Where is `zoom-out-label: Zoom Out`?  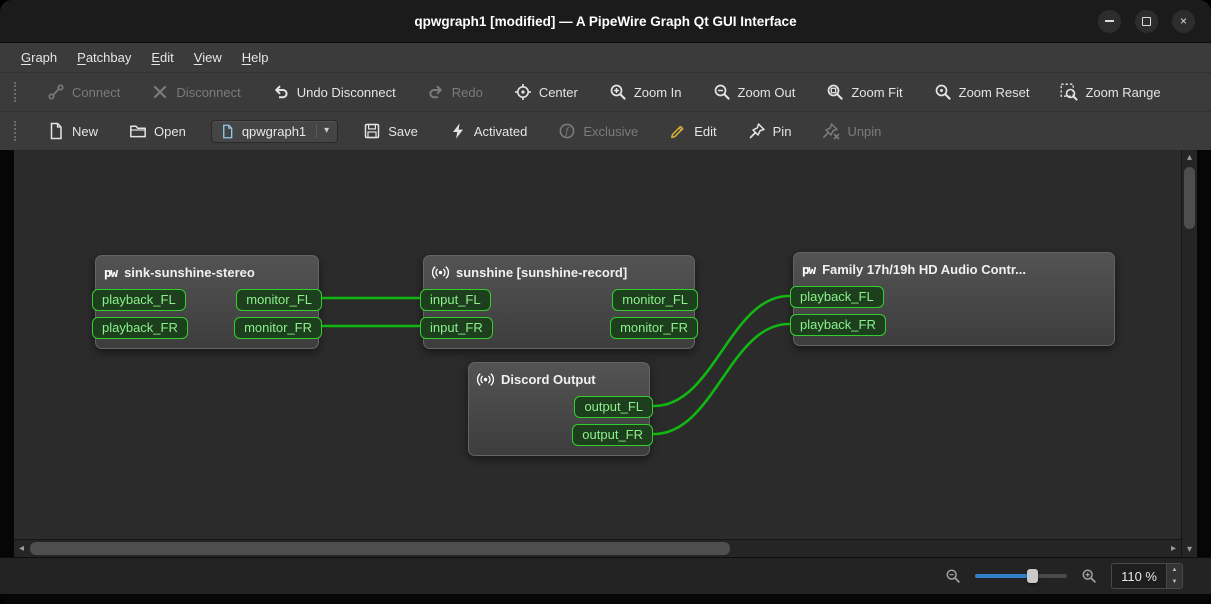
zoom-out-label: Zoom Out is located at coordinates (766, 92).